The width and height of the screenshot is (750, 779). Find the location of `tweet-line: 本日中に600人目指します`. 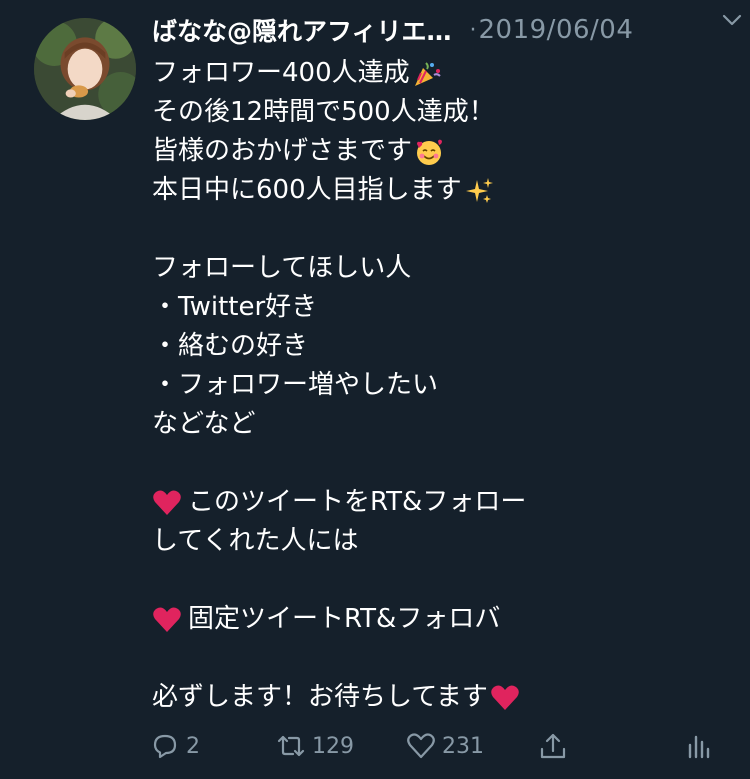

tweet-line: 本日中に600人目指します is located at coordinates (432, 190).